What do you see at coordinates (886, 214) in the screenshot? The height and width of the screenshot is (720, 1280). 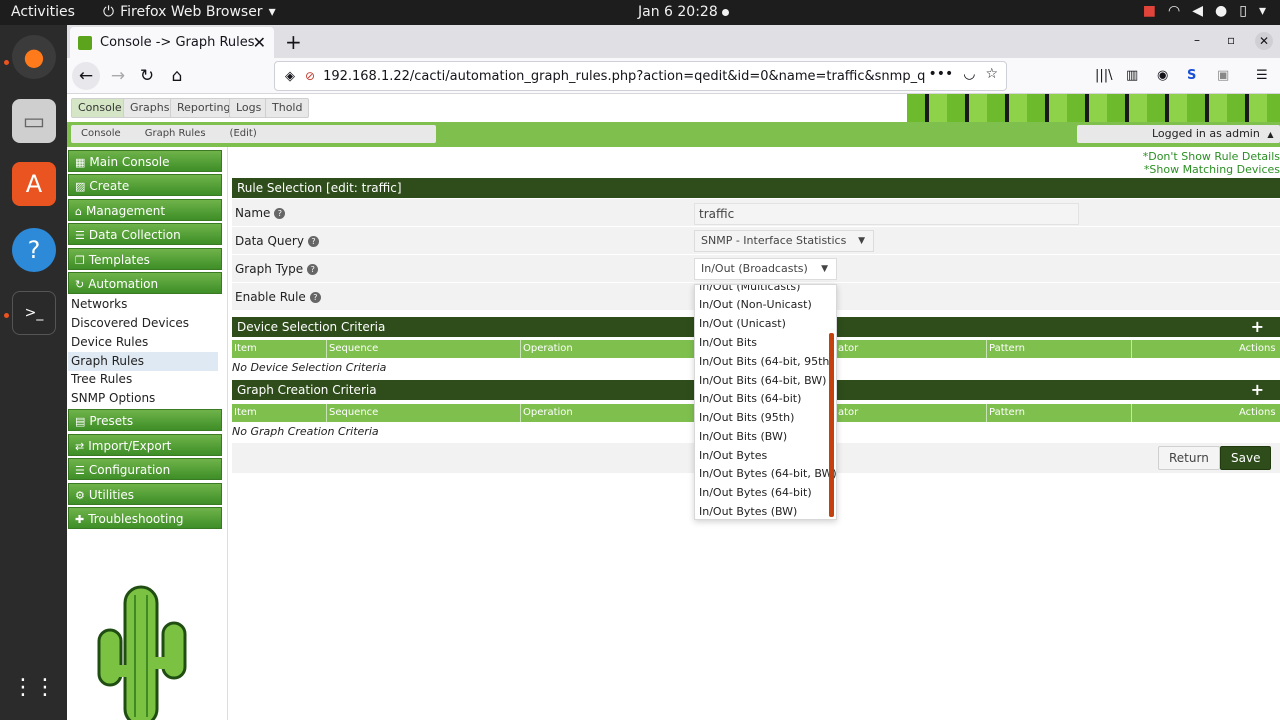 I see `name-input: traffic` at bounding box center [886, 214].